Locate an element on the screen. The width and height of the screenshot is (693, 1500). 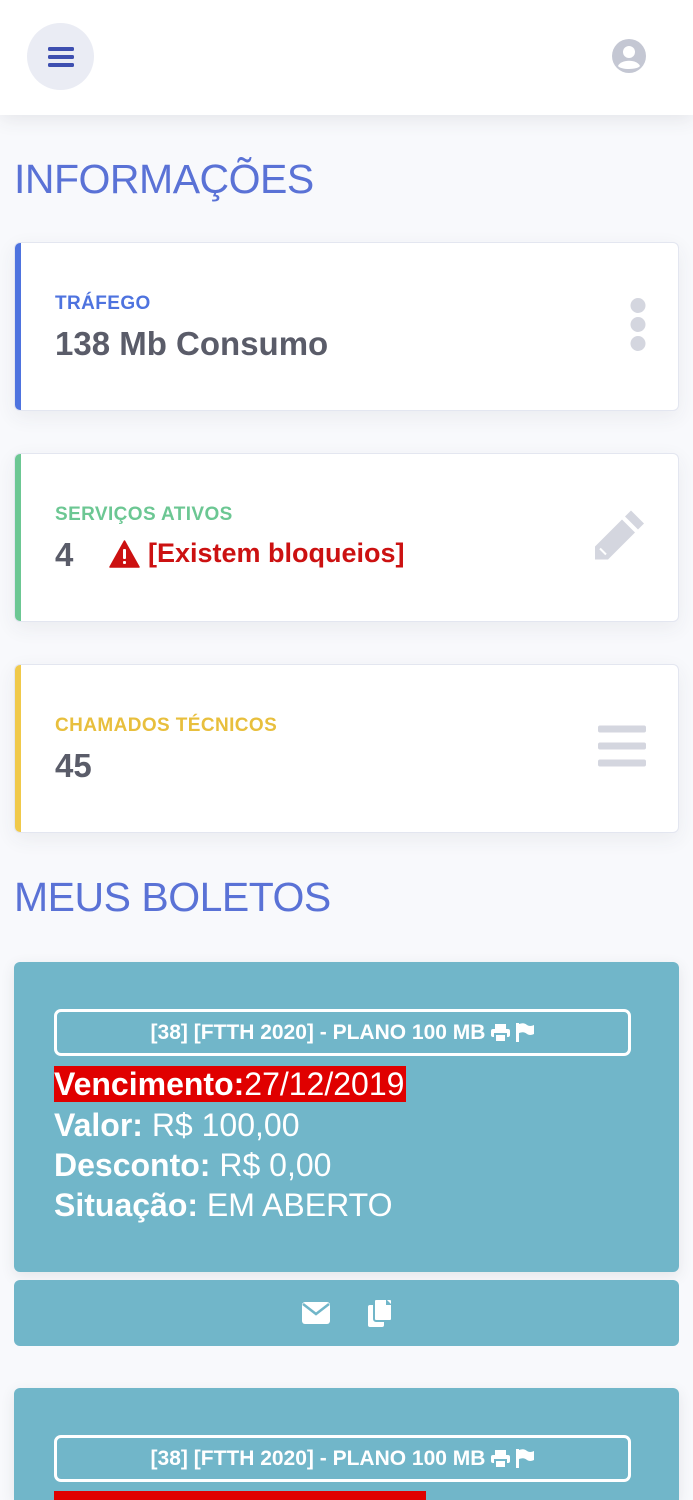
boleto-desconto-value: R$ 0,00 is located at coordinates (275, 1165).